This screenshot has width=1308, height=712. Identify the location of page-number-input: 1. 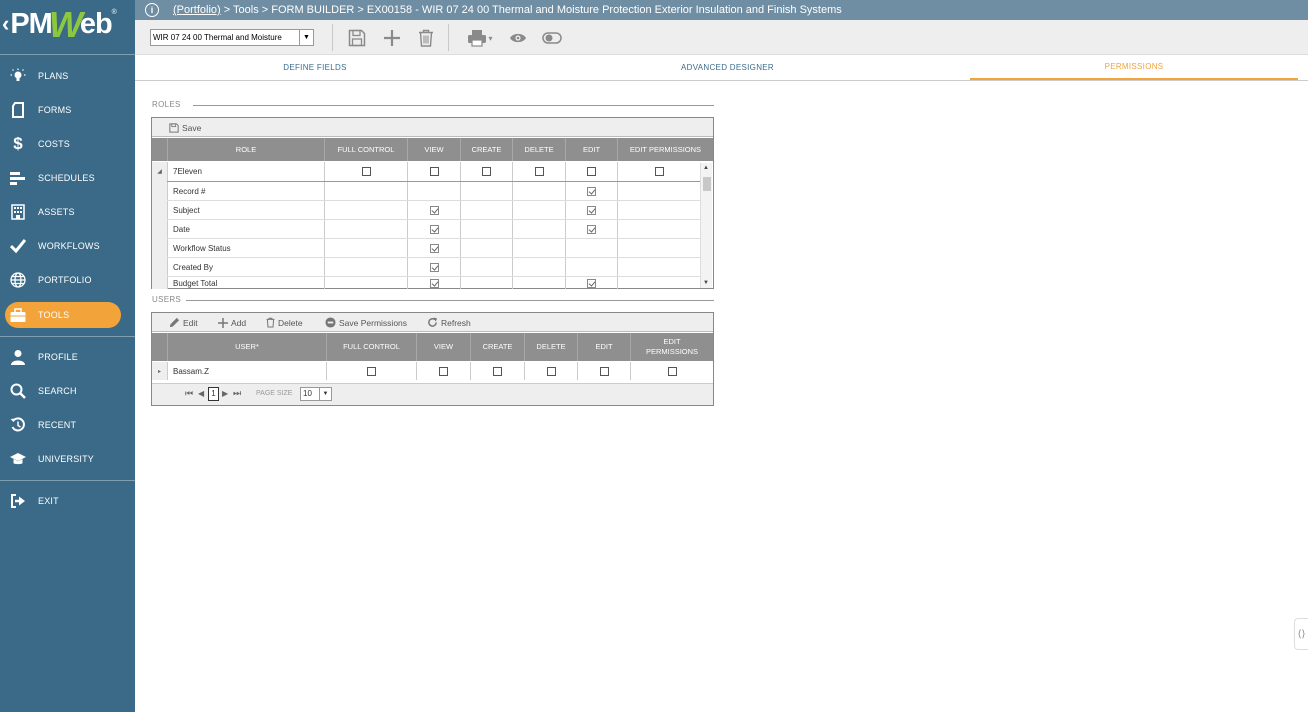
(213, 394).